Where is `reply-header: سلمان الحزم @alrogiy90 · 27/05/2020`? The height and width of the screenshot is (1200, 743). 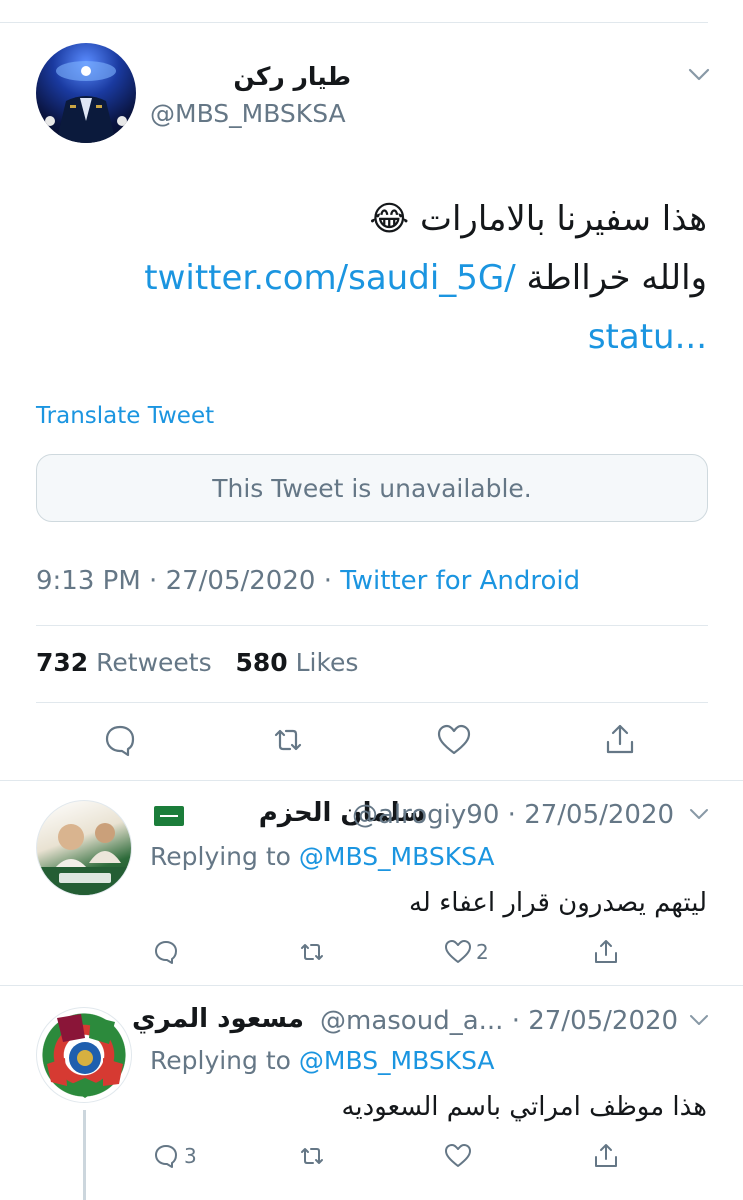
reply-header: سلمان الحزم @alrogiy90 · 27/05/2020 is located at coordinates (430, 816).